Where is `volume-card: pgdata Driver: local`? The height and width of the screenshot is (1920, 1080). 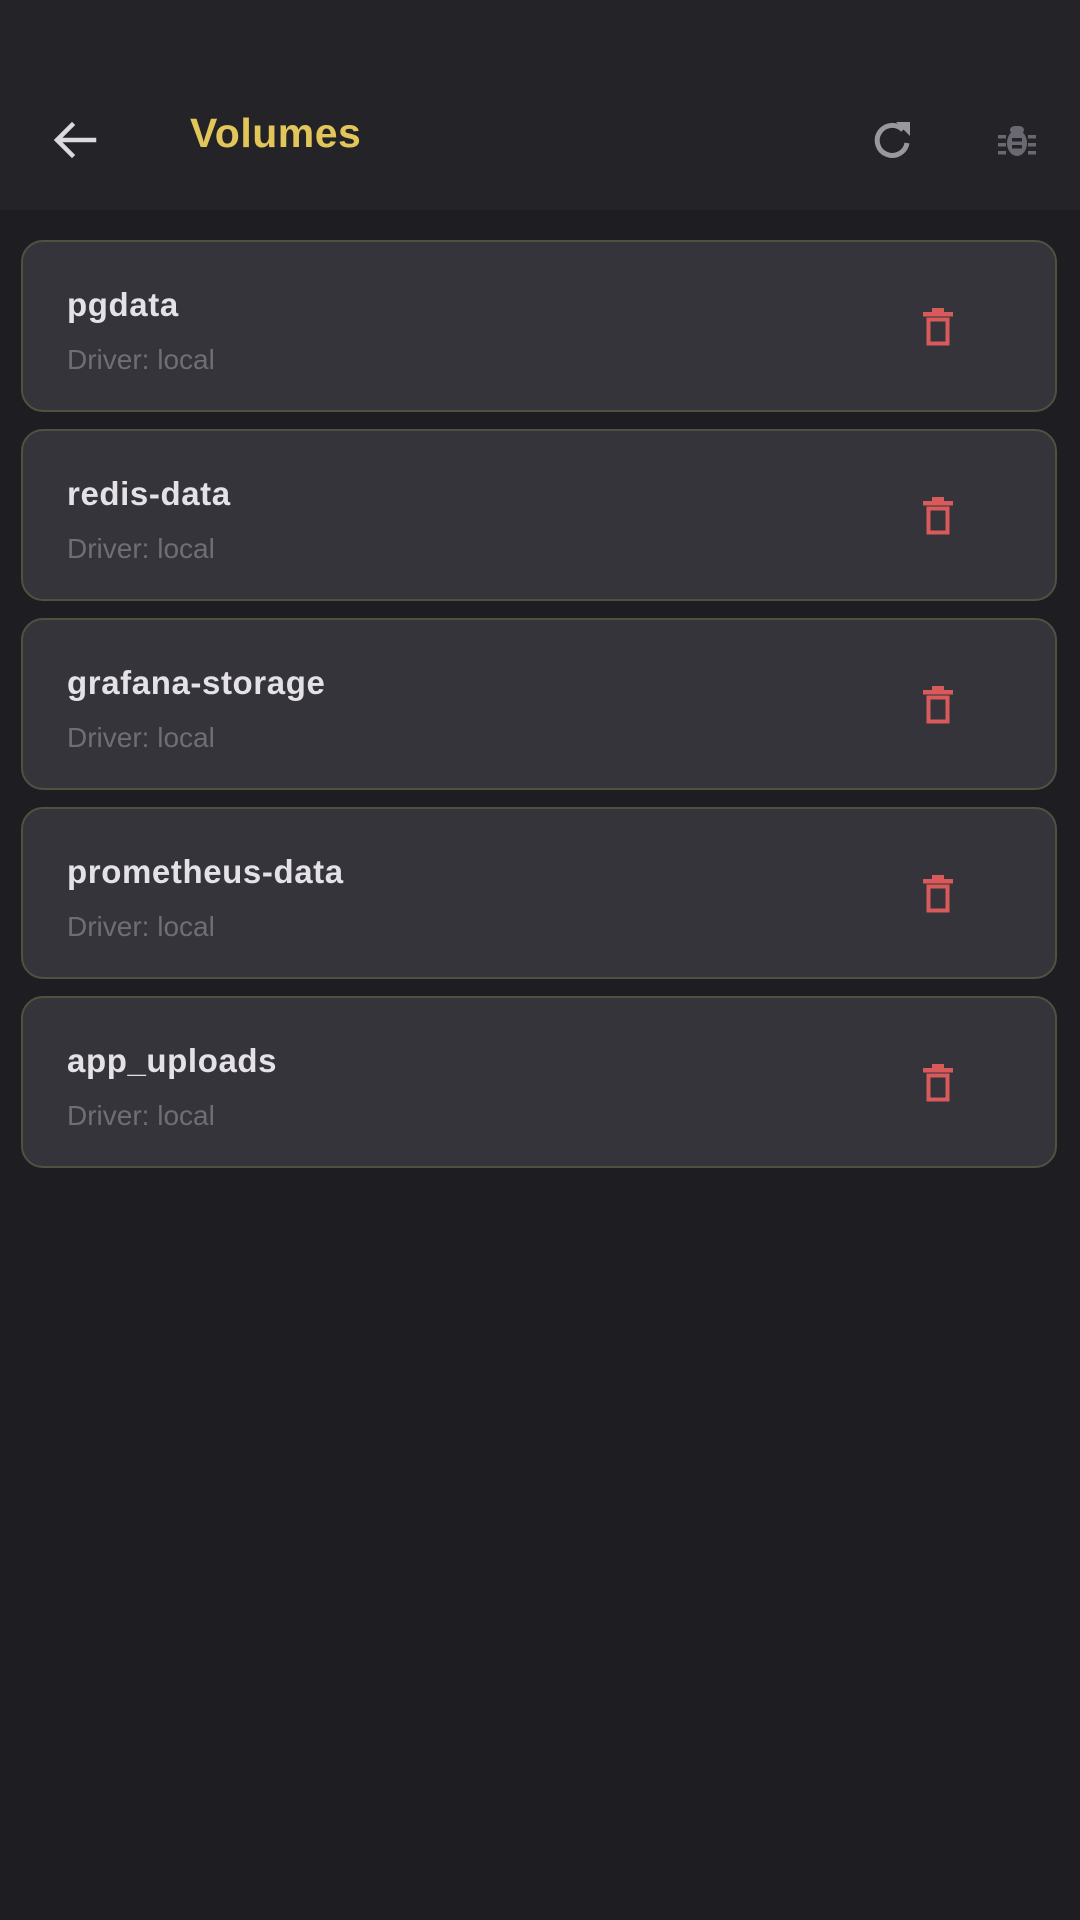
volume-card: pgdata Driver: local is located at coordinates (539, 326).